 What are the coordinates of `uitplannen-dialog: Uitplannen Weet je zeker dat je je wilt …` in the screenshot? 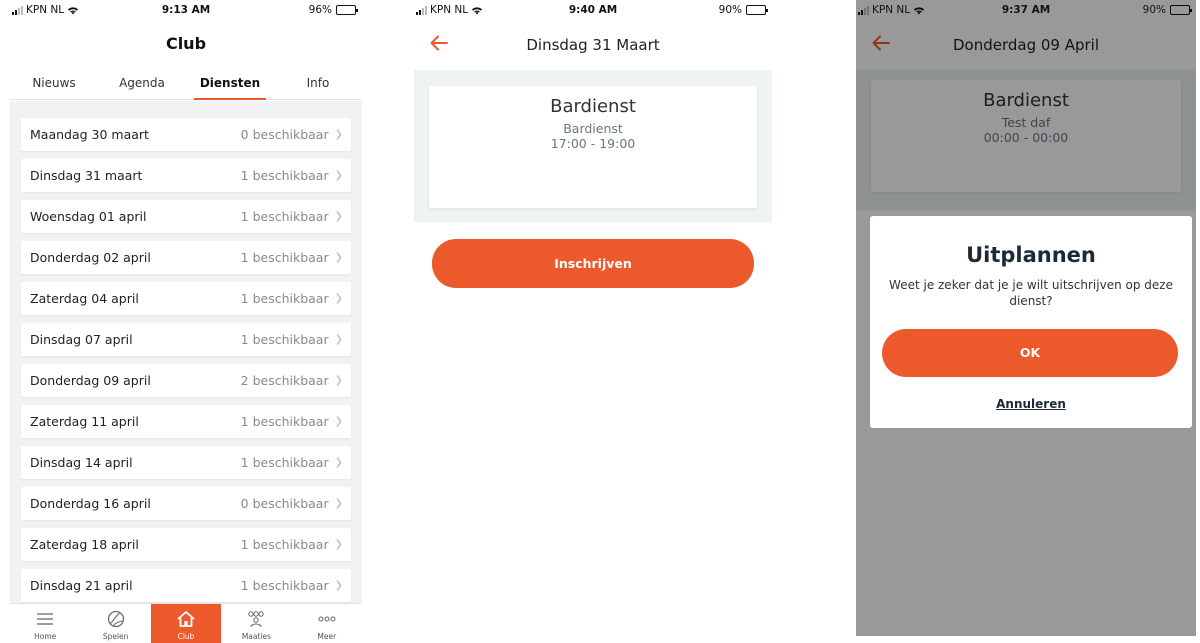 It's located at (1031, 322).